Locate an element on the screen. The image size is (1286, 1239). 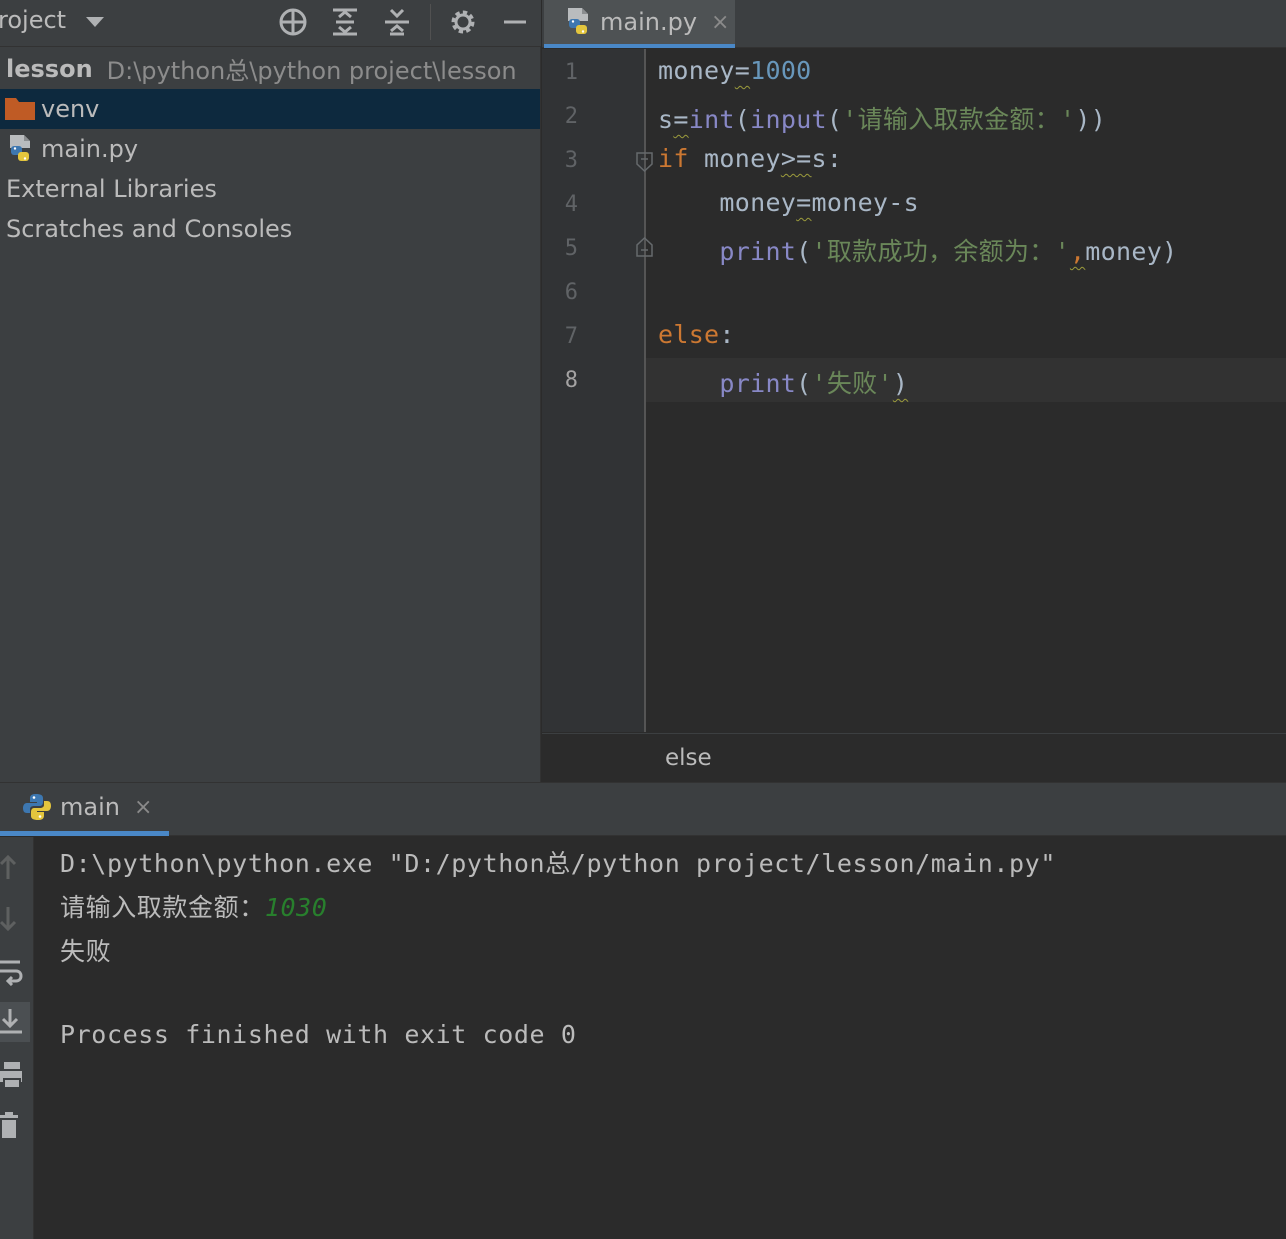
print-icon is located at coordinates (15, 1075).